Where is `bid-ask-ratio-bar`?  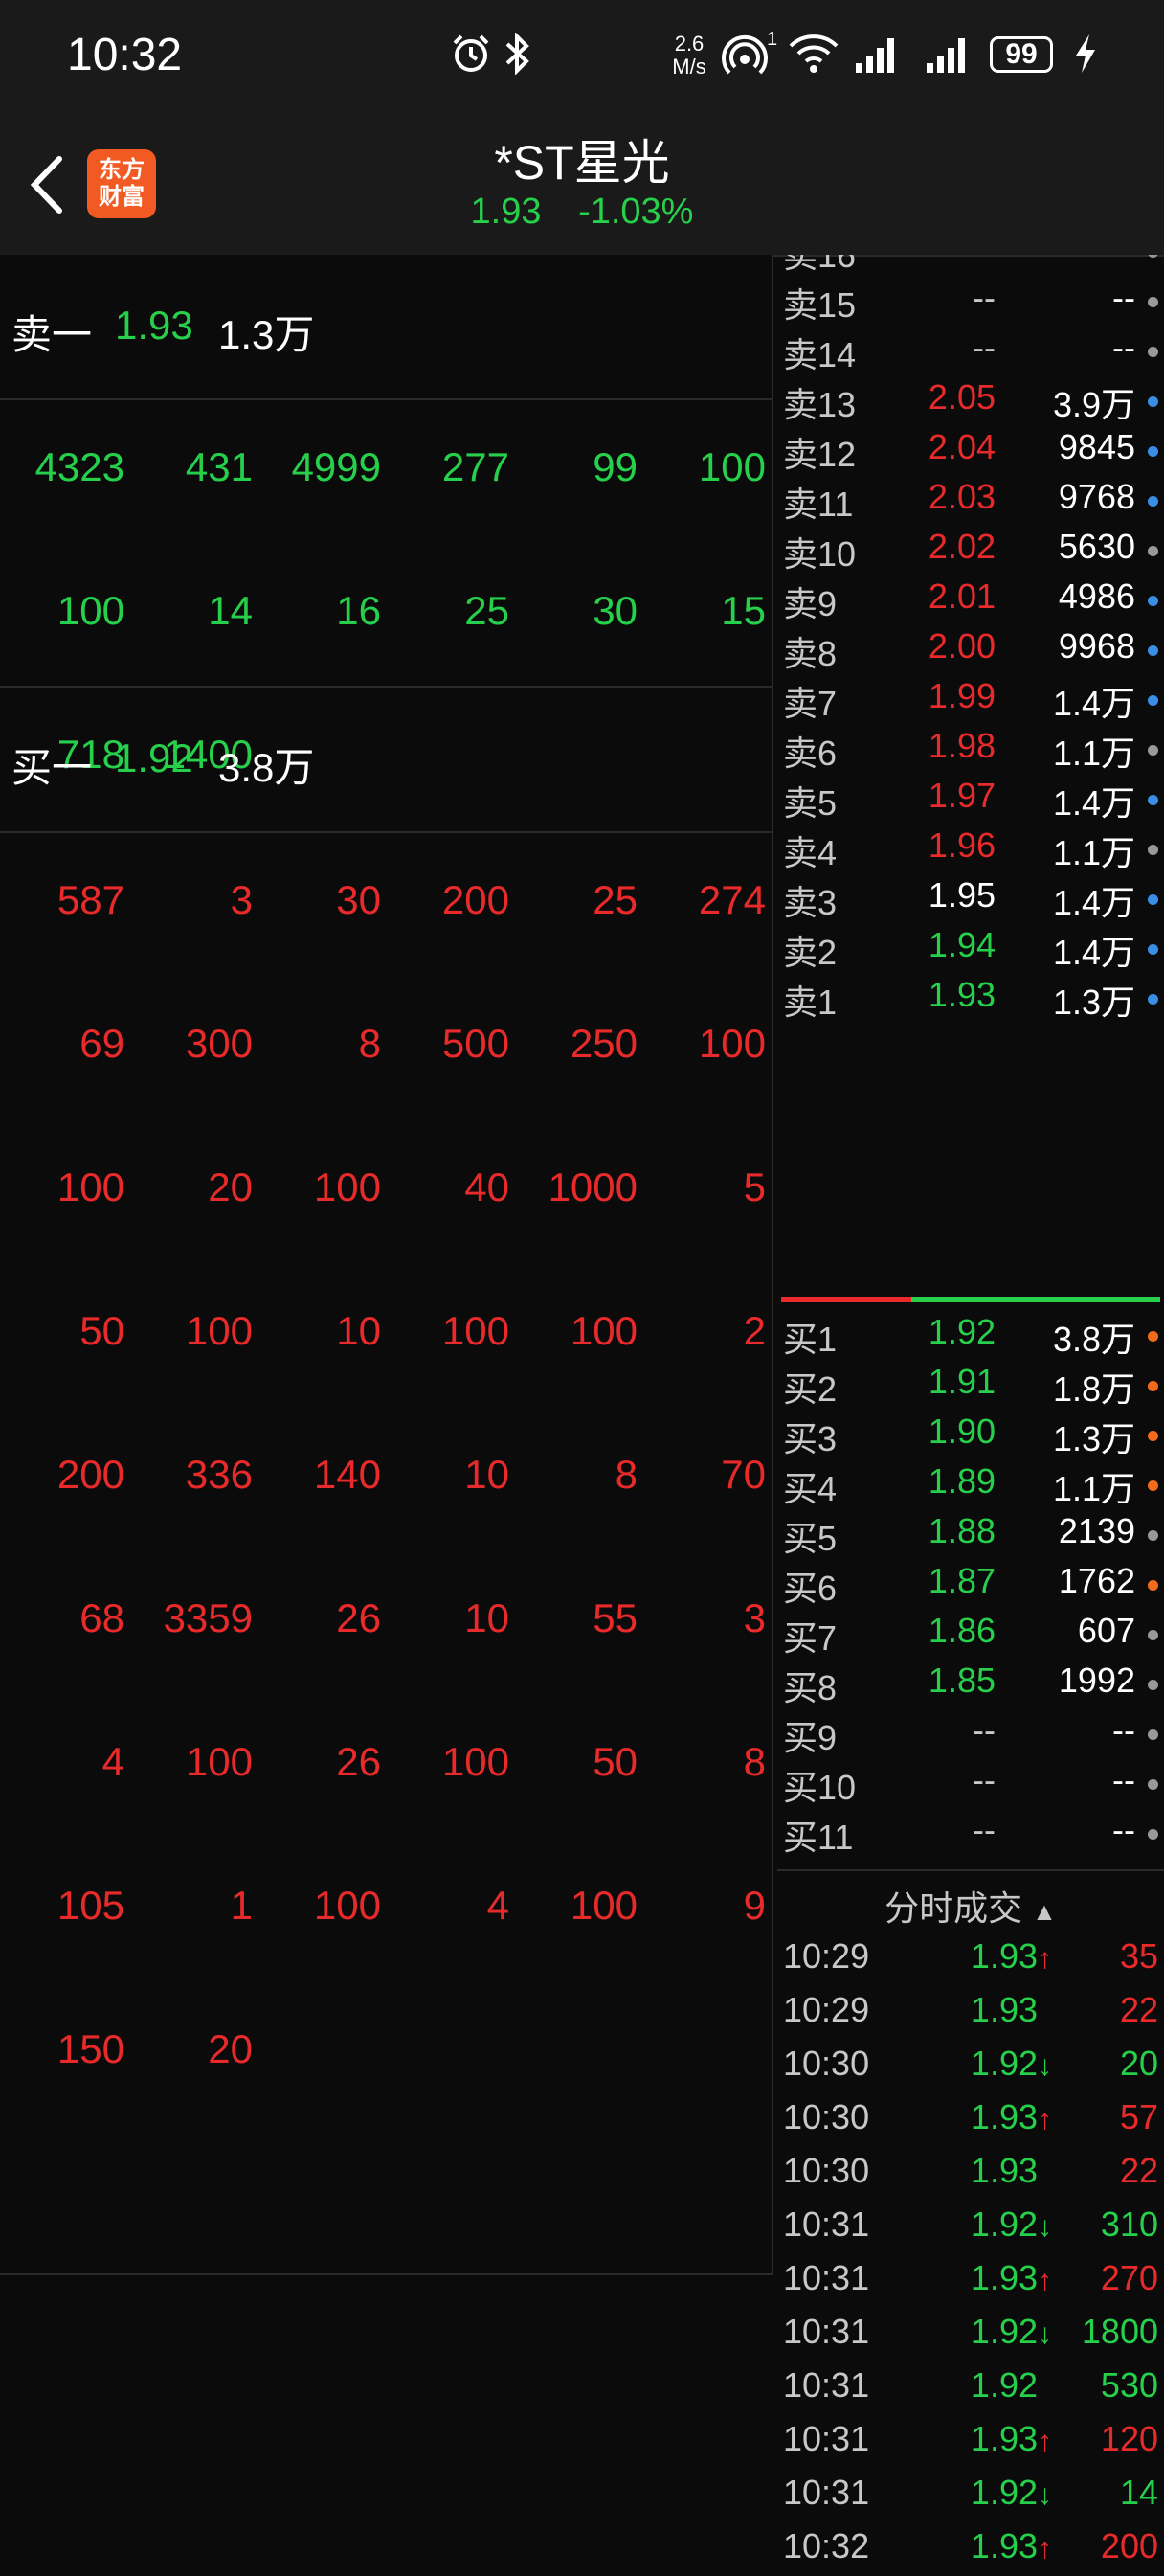
bid-ask-ratio-bar is located at coordinates (971, 1299).